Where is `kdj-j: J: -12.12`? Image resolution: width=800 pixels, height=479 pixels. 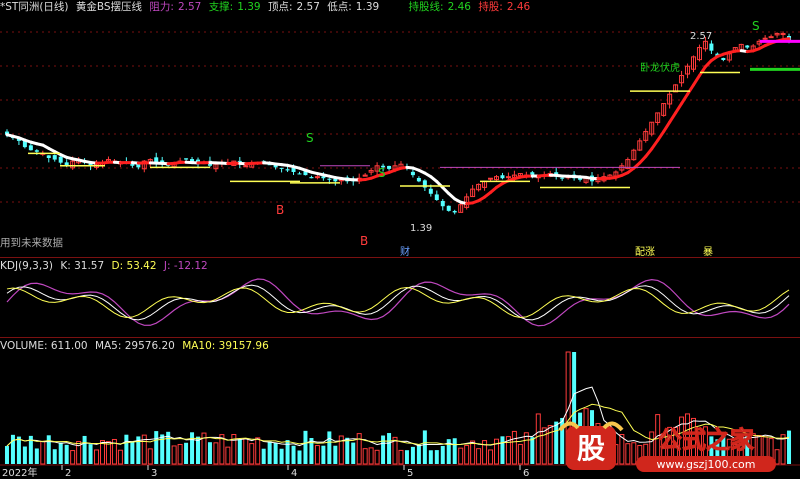 kdj-j: J: -12.12 is located at coordinates (185, 266).